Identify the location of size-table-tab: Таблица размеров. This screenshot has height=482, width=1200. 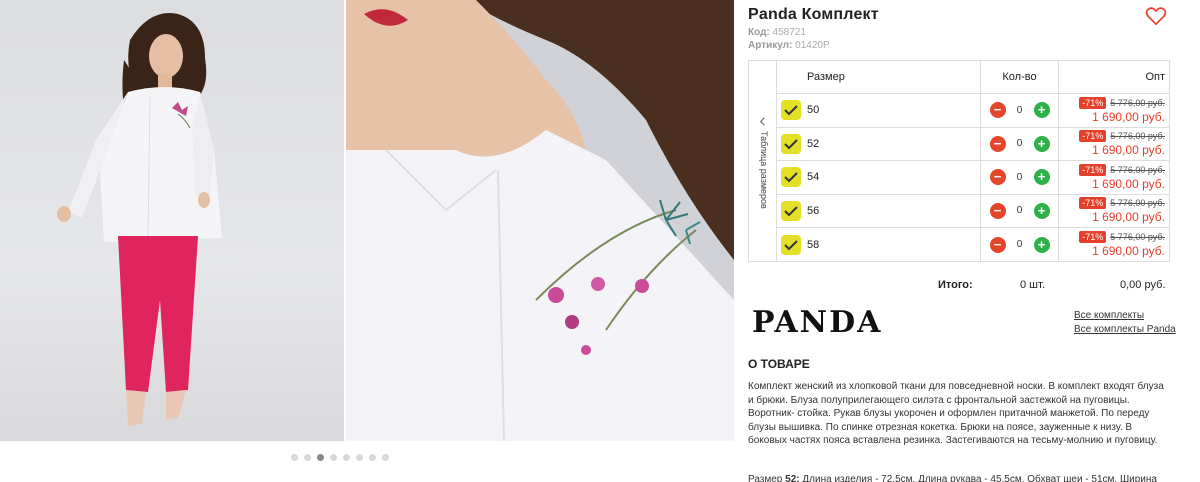
(763, 161).